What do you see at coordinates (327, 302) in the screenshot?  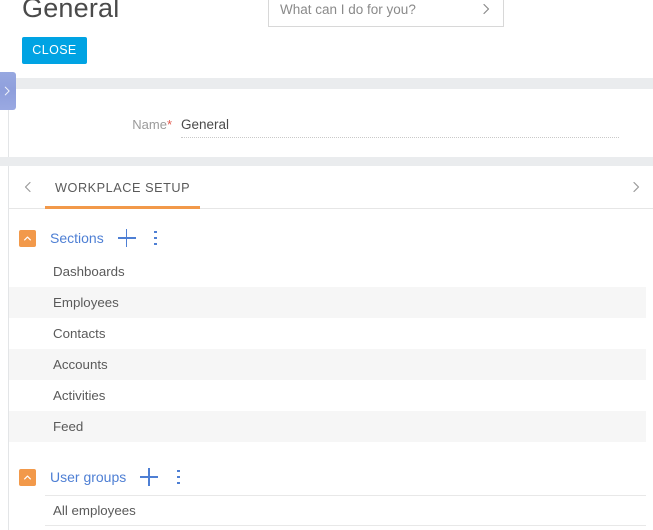 I see `list-item: Employees` at bounding box center [327, 302].